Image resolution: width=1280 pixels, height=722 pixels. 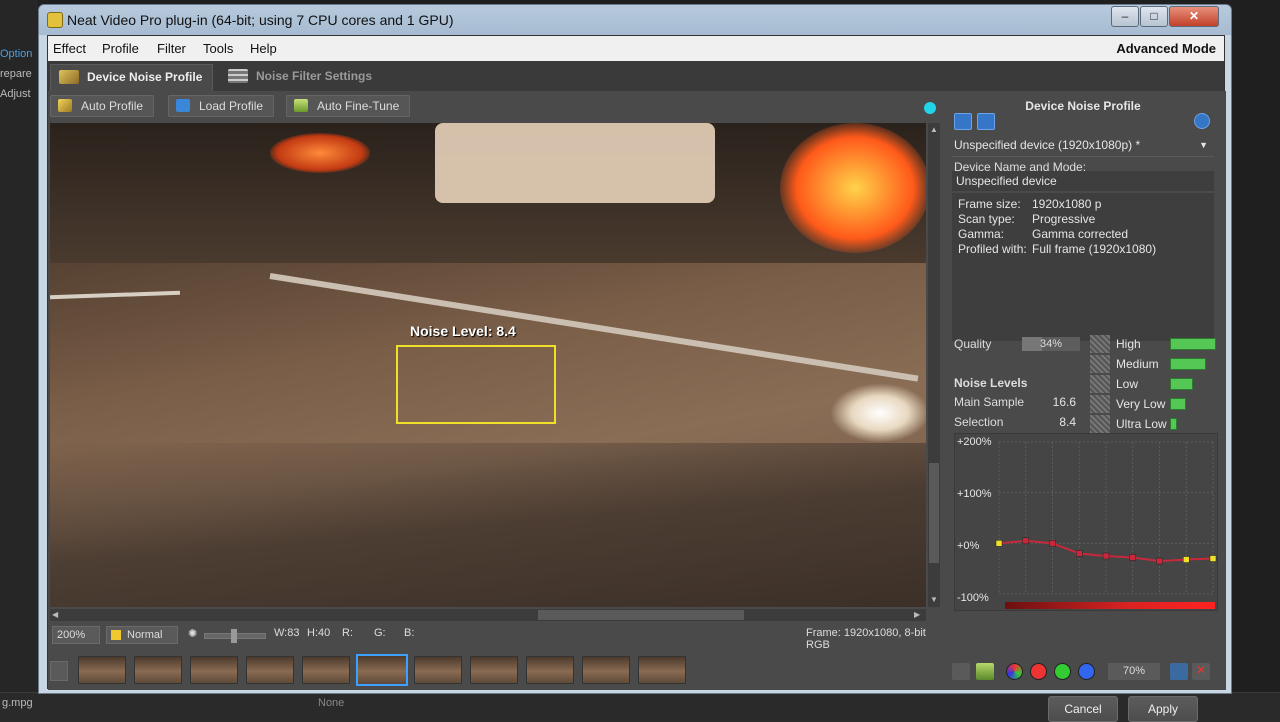 What do you see at coordinates (1086, 671) in the screenshot?
I see `blue-channel-icon` at bounding box center [1086, 671].